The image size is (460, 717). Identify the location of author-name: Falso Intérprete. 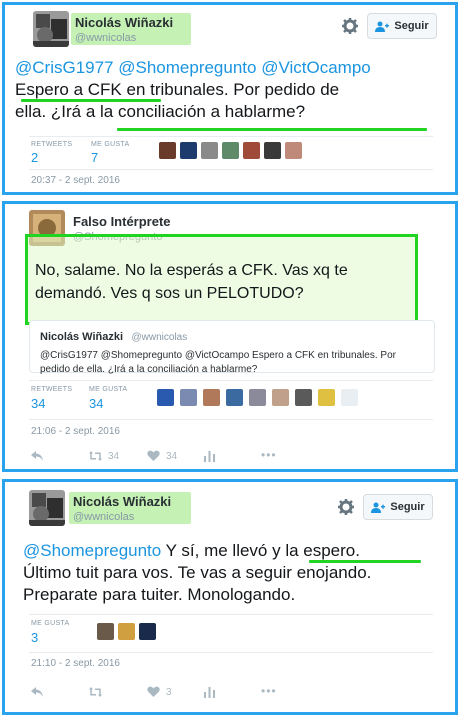
(122, 221).